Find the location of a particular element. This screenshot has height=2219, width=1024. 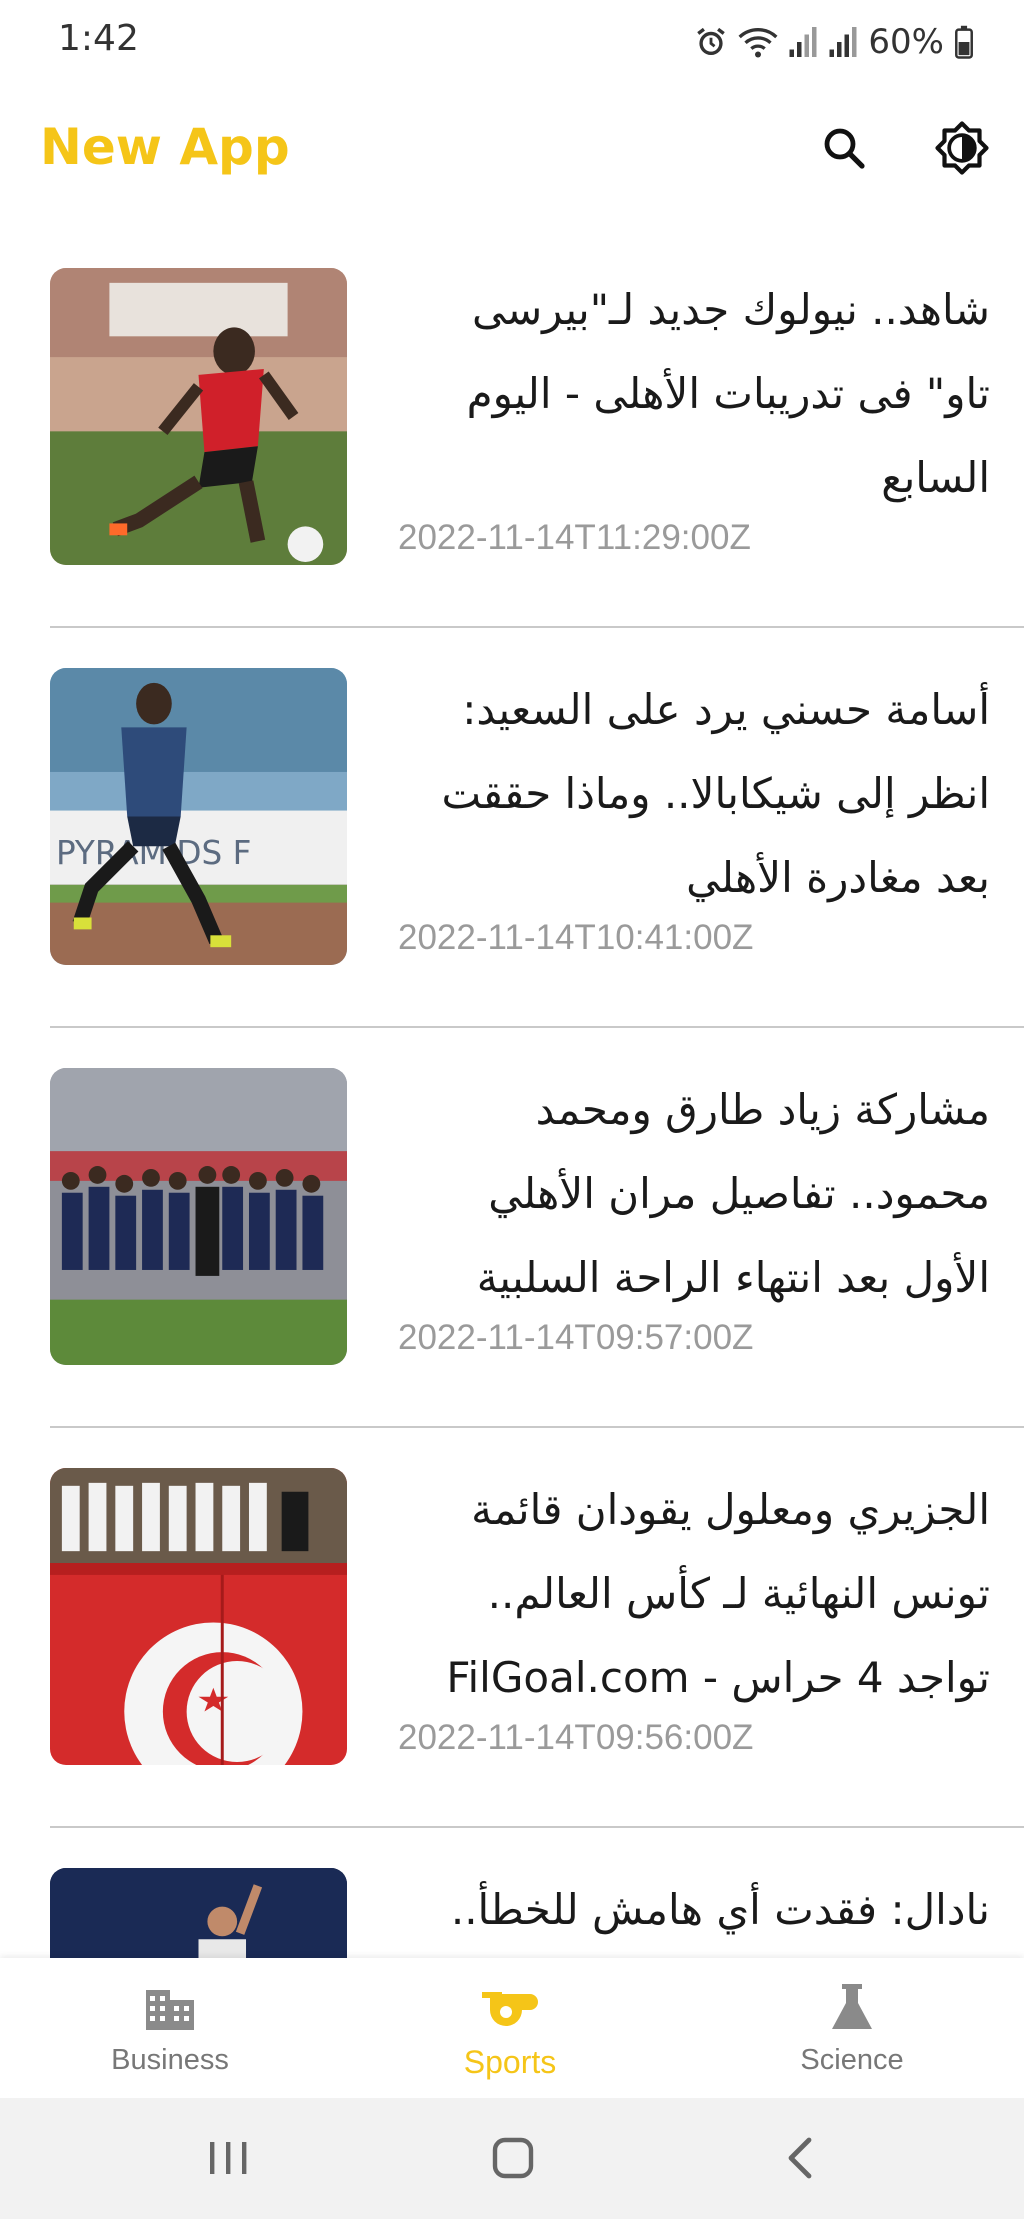

app-title: New App is located at coordinates (165, 147).